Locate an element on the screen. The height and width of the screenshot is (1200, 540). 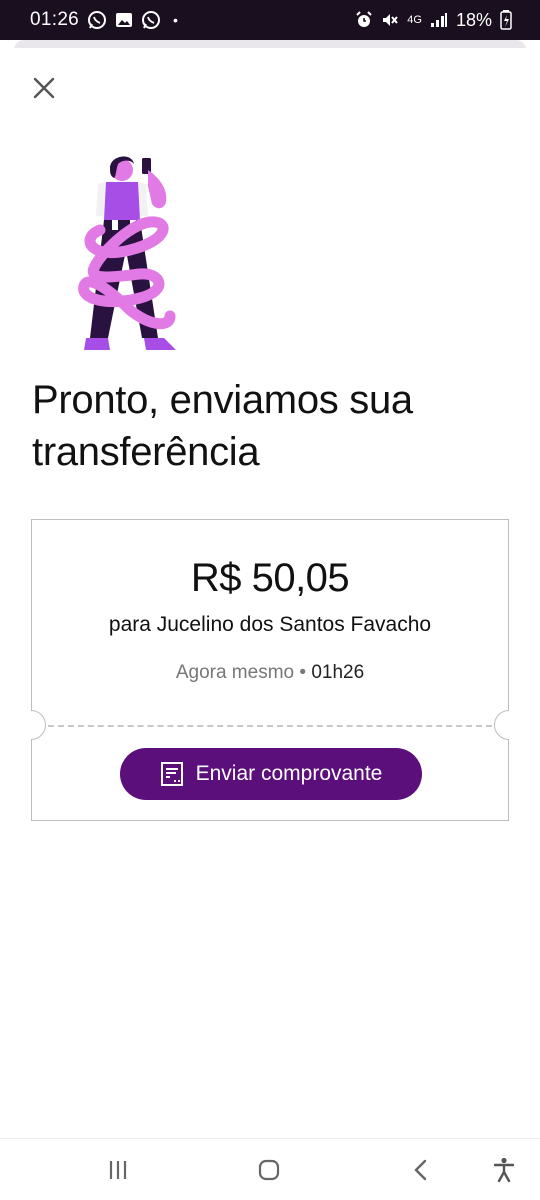
gallery-icon is located at coordinates (124, 20).